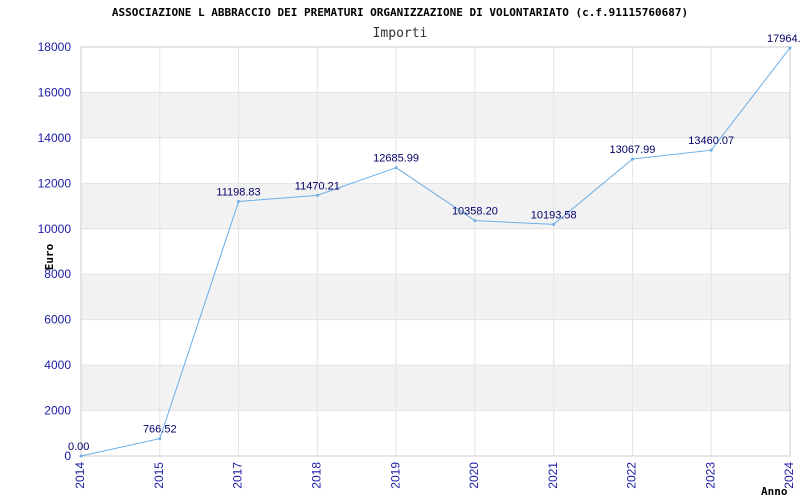 Image resolution: width=800 pixels, height=500 pixels. What do you see at coordinates (434, 475) in the screenshot?
I see `x-axis-ticks: 2014 2015 2017 2018 2019 2020 2021 2022 2023 2024` at bounding box center [434, 475].